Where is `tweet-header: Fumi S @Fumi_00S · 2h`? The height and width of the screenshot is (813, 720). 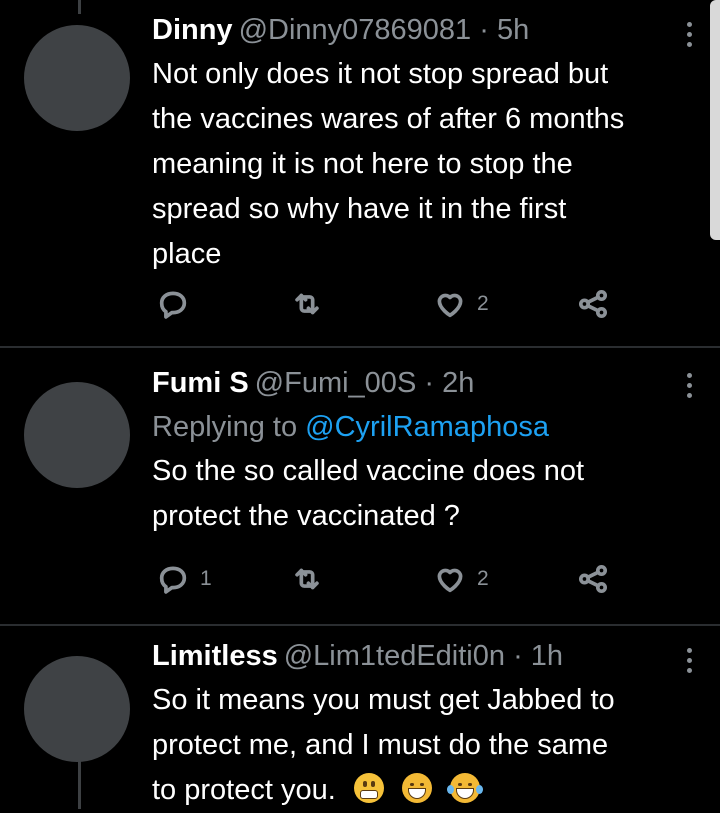
tweet-header: Fumi S @Fumi_00S · 2h is located at coordinates (416, 383).